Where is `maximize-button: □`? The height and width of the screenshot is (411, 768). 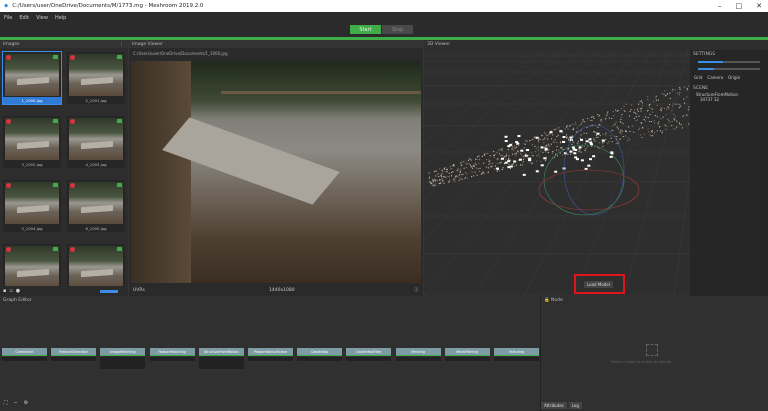
maximize-button: □ is located at coordinates (739, 6).